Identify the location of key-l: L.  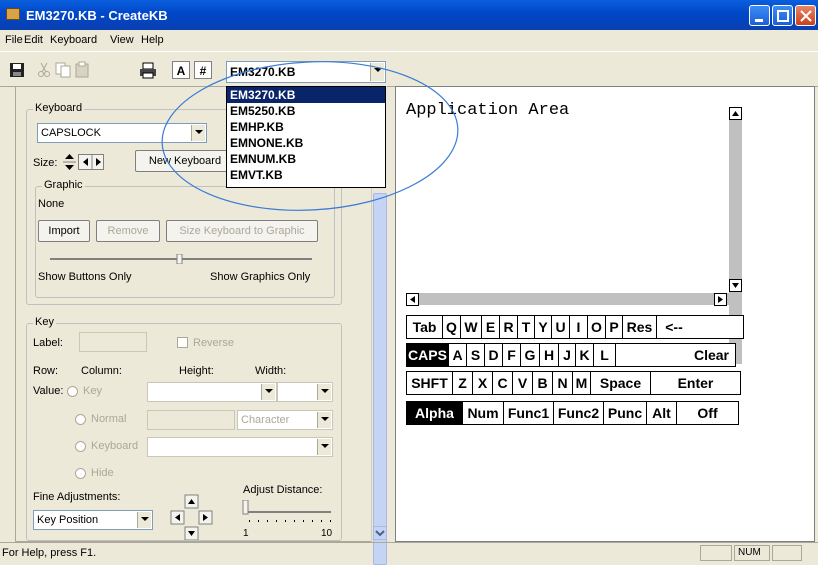
(605, 355).